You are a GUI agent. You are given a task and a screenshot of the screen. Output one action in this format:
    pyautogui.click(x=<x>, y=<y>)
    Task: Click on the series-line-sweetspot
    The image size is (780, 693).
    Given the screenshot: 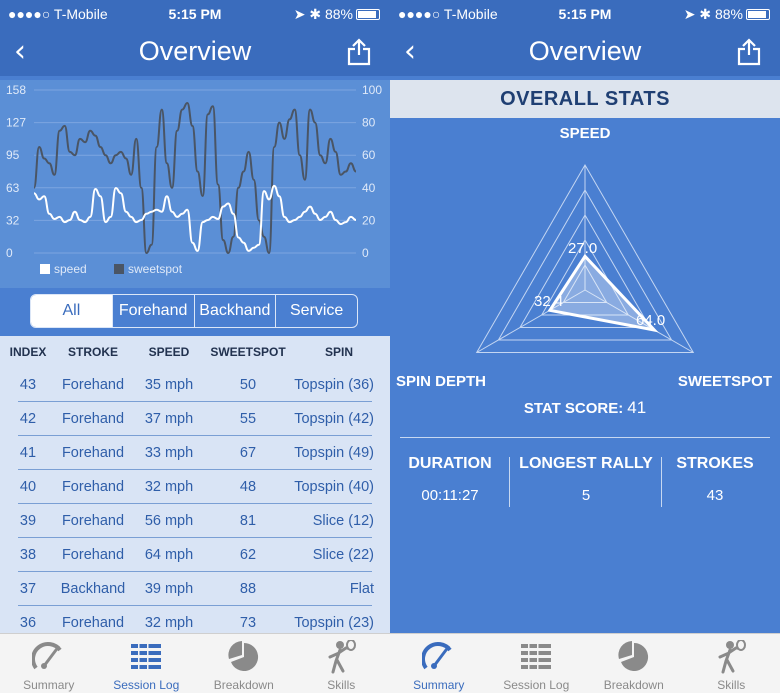 What is the action you would take?
    pyautogui.click(x=195, y=178)
    